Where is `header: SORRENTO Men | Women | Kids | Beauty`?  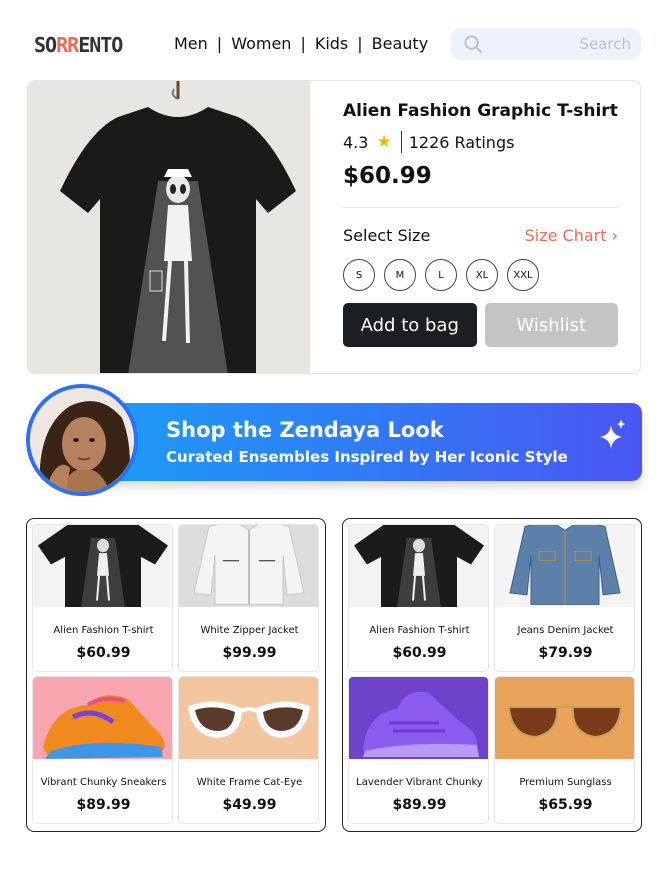
header: SORRENTO Men | Women | Kids | Beauty is located at coordinates (333, 45).